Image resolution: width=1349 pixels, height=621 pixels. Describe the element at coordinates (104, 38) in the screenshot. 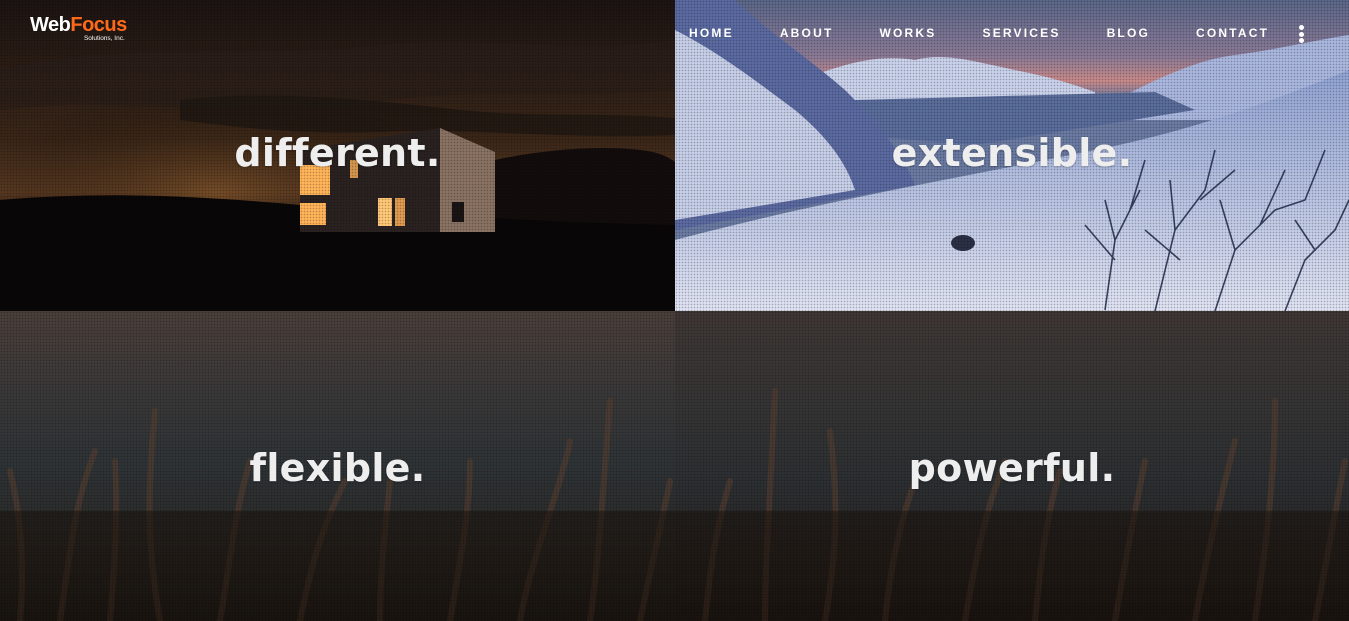

I see `logo-tagline: Solutions, Inc.` at that location.